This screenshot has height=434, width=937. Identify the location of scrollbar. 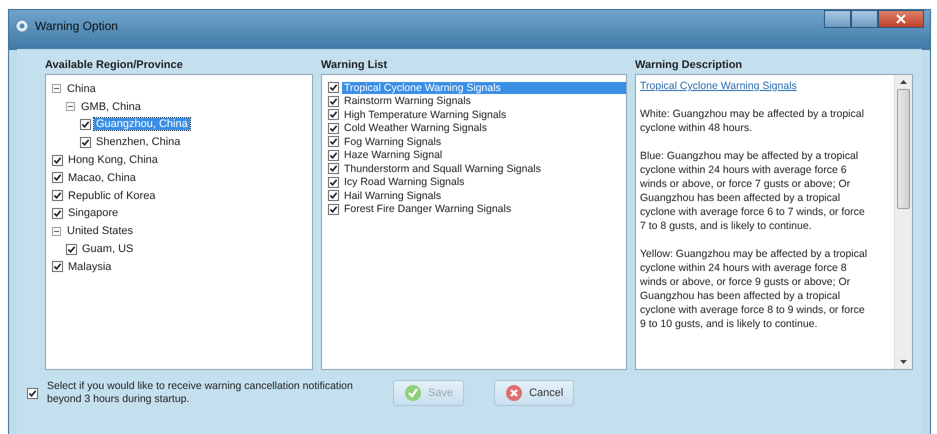
(903, 222).